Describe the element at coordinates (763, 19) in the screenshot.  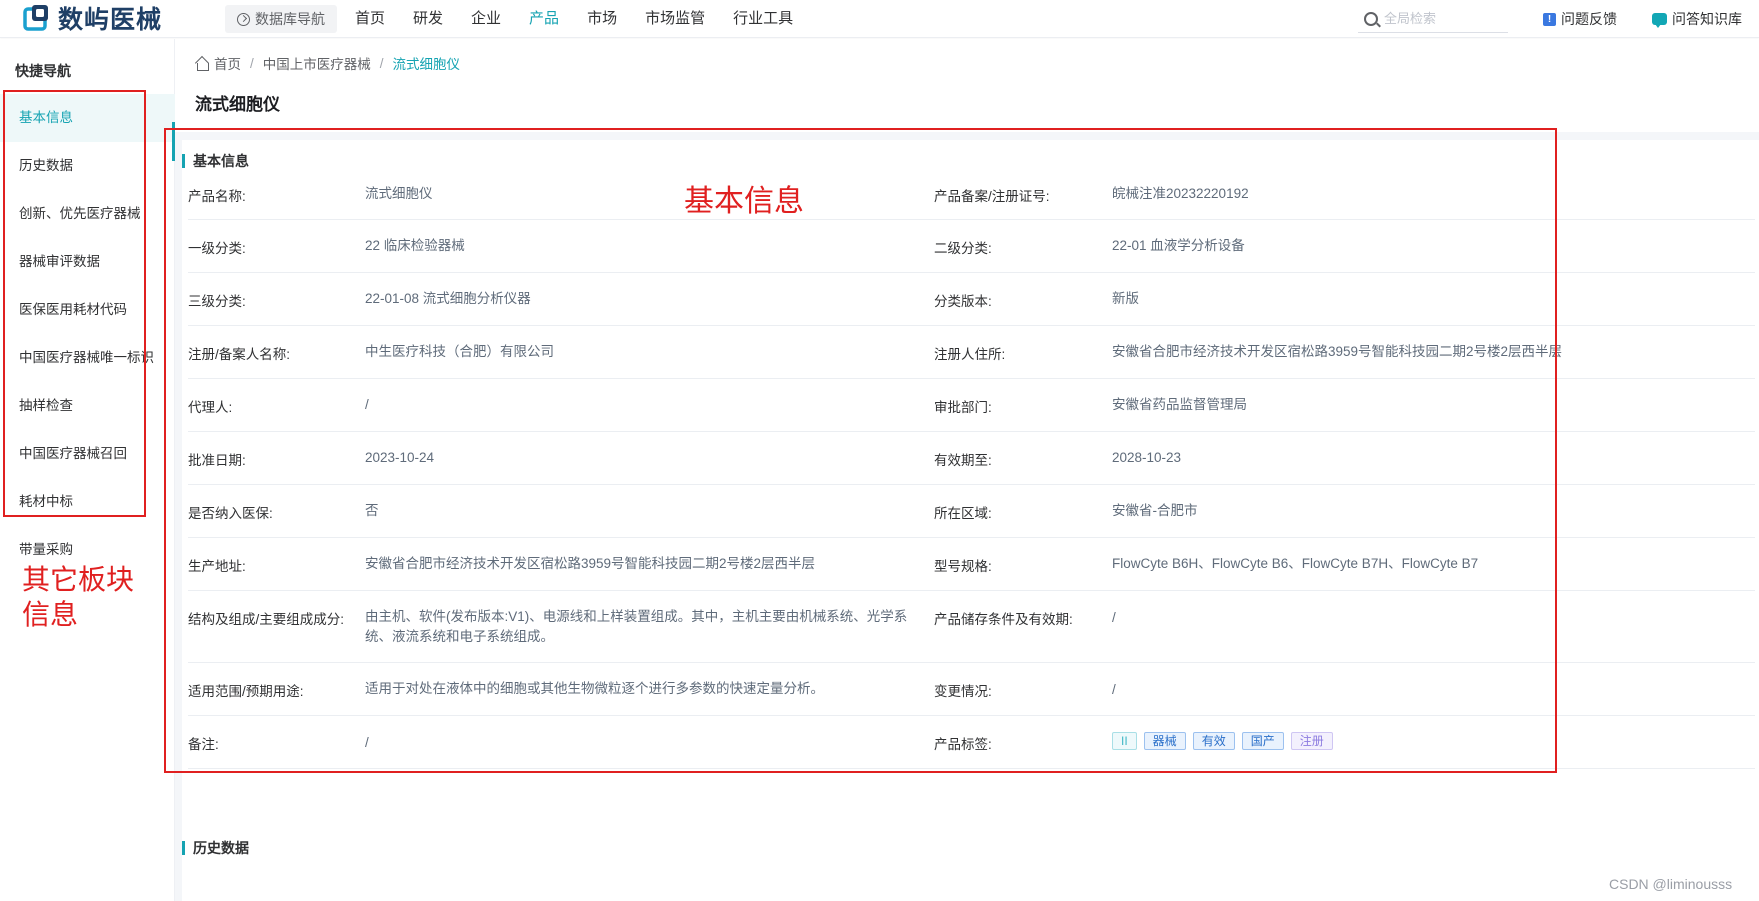
I see `nav-item-industry-tools: 行业工具` at that location.